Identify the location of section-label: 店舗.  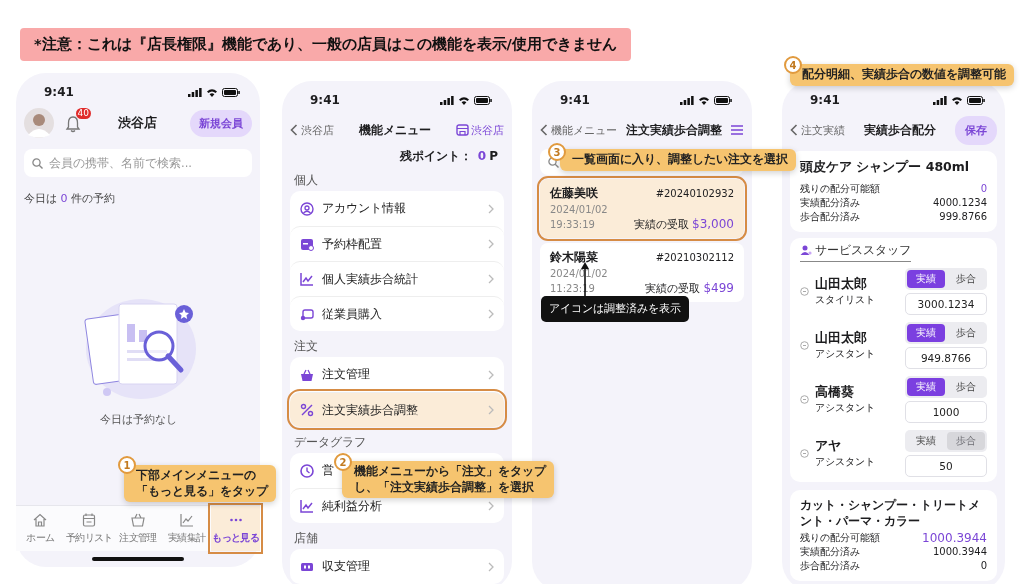
(306, 538).